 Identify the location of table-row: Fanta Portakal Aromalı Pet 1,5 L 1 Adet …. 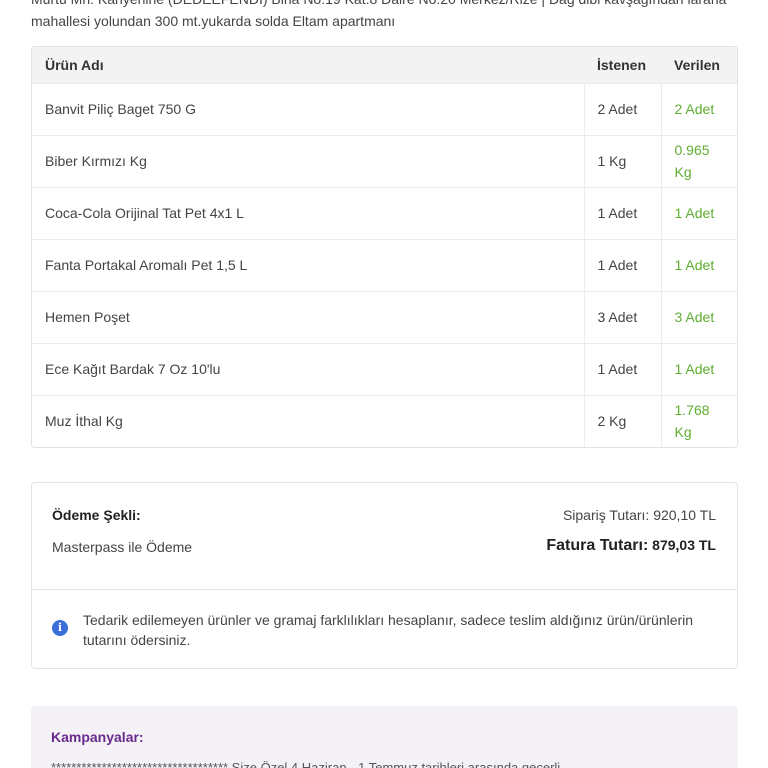
(384, 265).